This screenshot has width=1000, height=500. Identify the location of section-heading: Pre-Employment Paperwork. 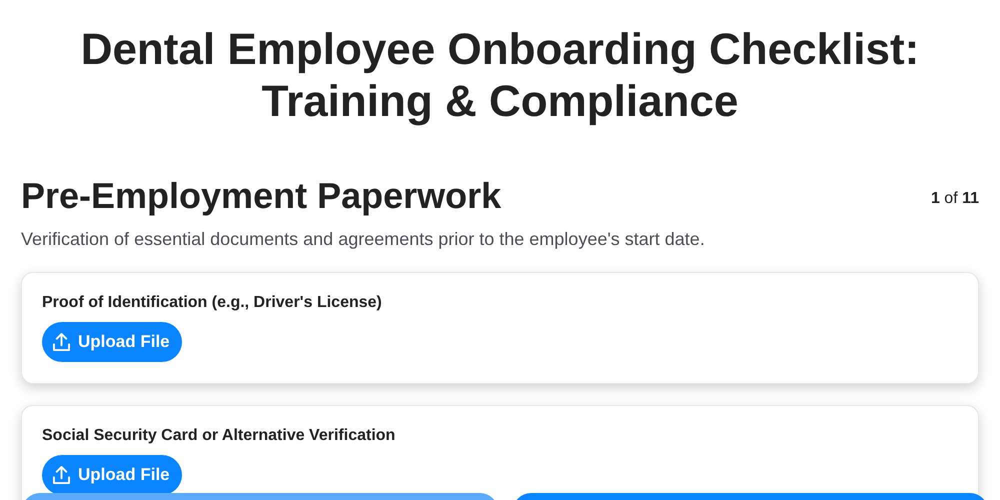
(261, 196).